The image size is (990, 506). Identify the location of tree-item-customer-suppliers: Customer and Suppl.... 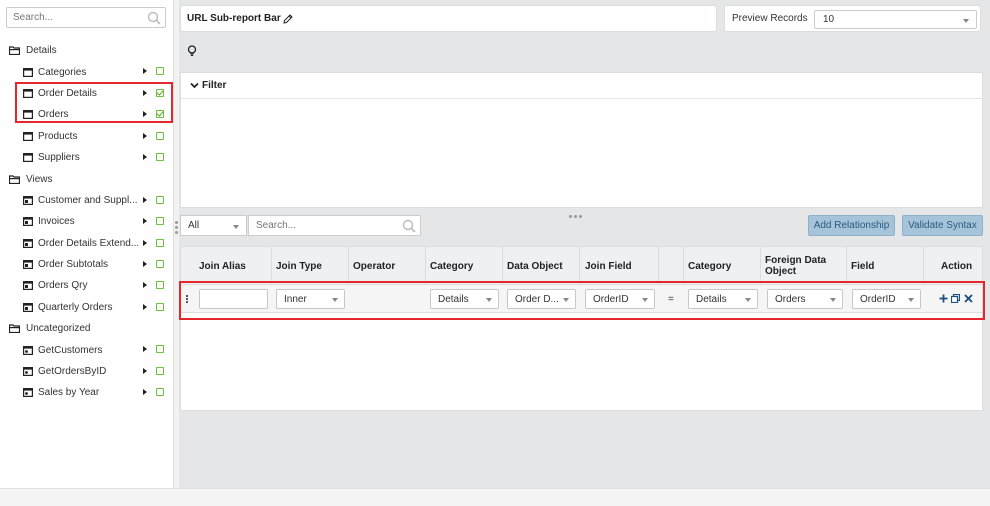
(87, 200).